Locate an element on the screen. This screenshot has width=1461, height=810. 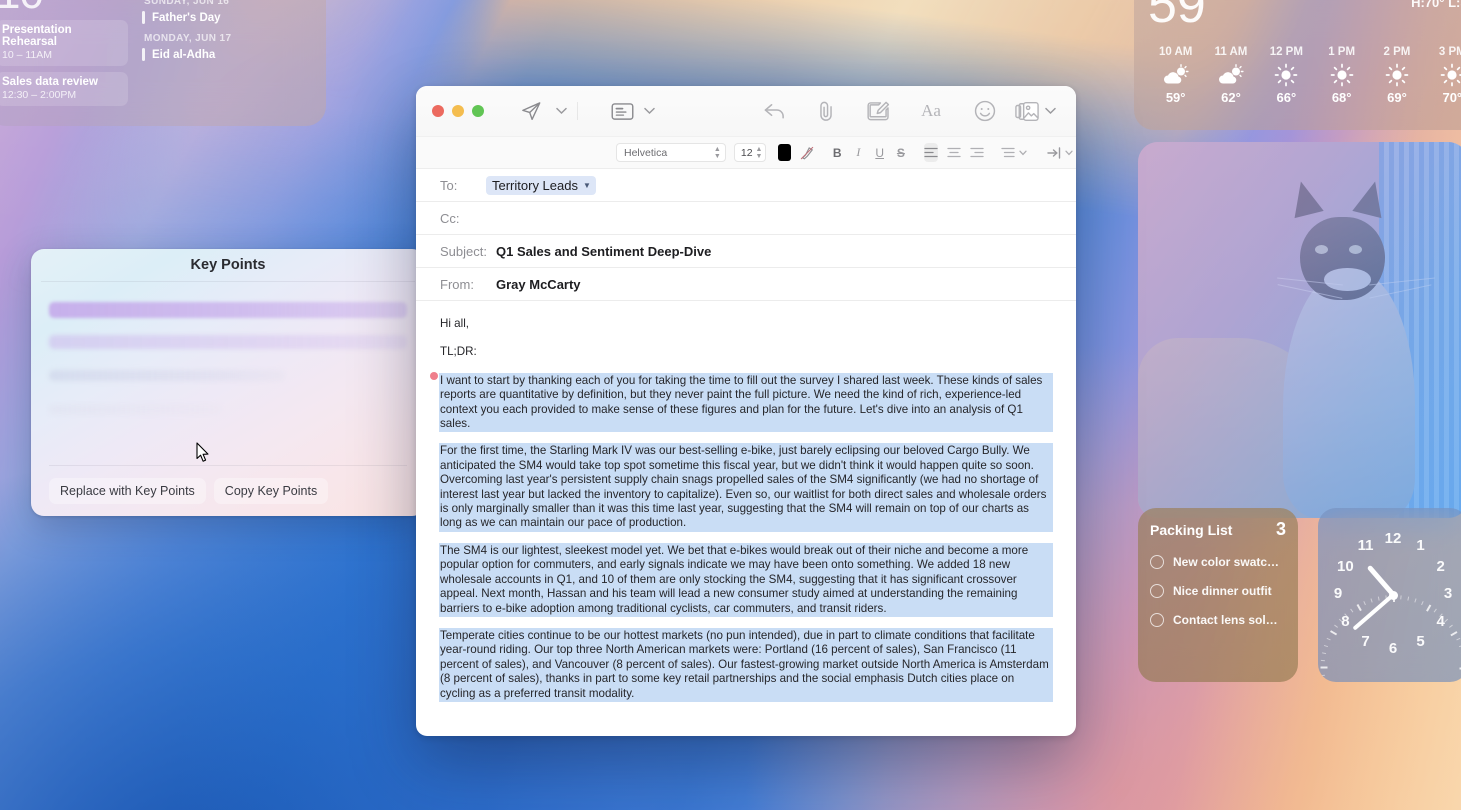
clock-widget: 12 1 2 3 4 5 6 7 8 9 10 11 is located at coordinates (1389, 595).